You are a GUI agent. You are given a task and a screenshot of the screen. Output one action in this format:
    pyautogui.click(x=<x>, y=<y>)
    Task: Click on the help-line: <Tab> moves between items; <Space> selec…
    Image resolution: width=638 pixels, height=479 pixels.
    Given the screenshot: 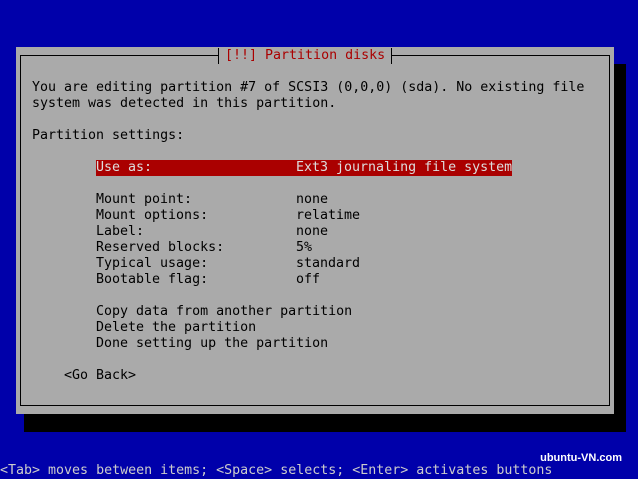 What is the action you would take?
    pyautogui.click(x=276, y=470)
    